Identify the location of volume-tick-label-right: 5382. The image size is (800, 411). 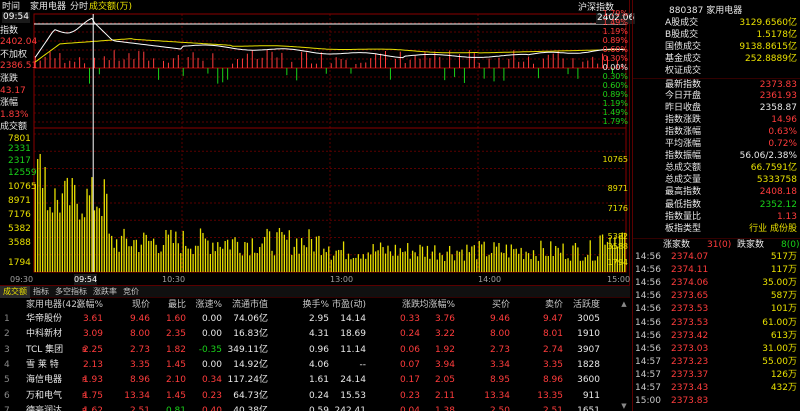
(617, 236).